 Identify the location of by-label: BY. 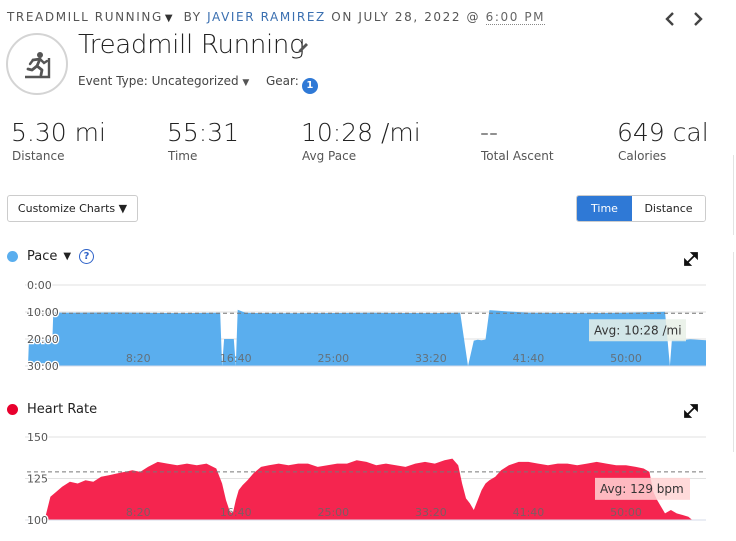
(192, 17).